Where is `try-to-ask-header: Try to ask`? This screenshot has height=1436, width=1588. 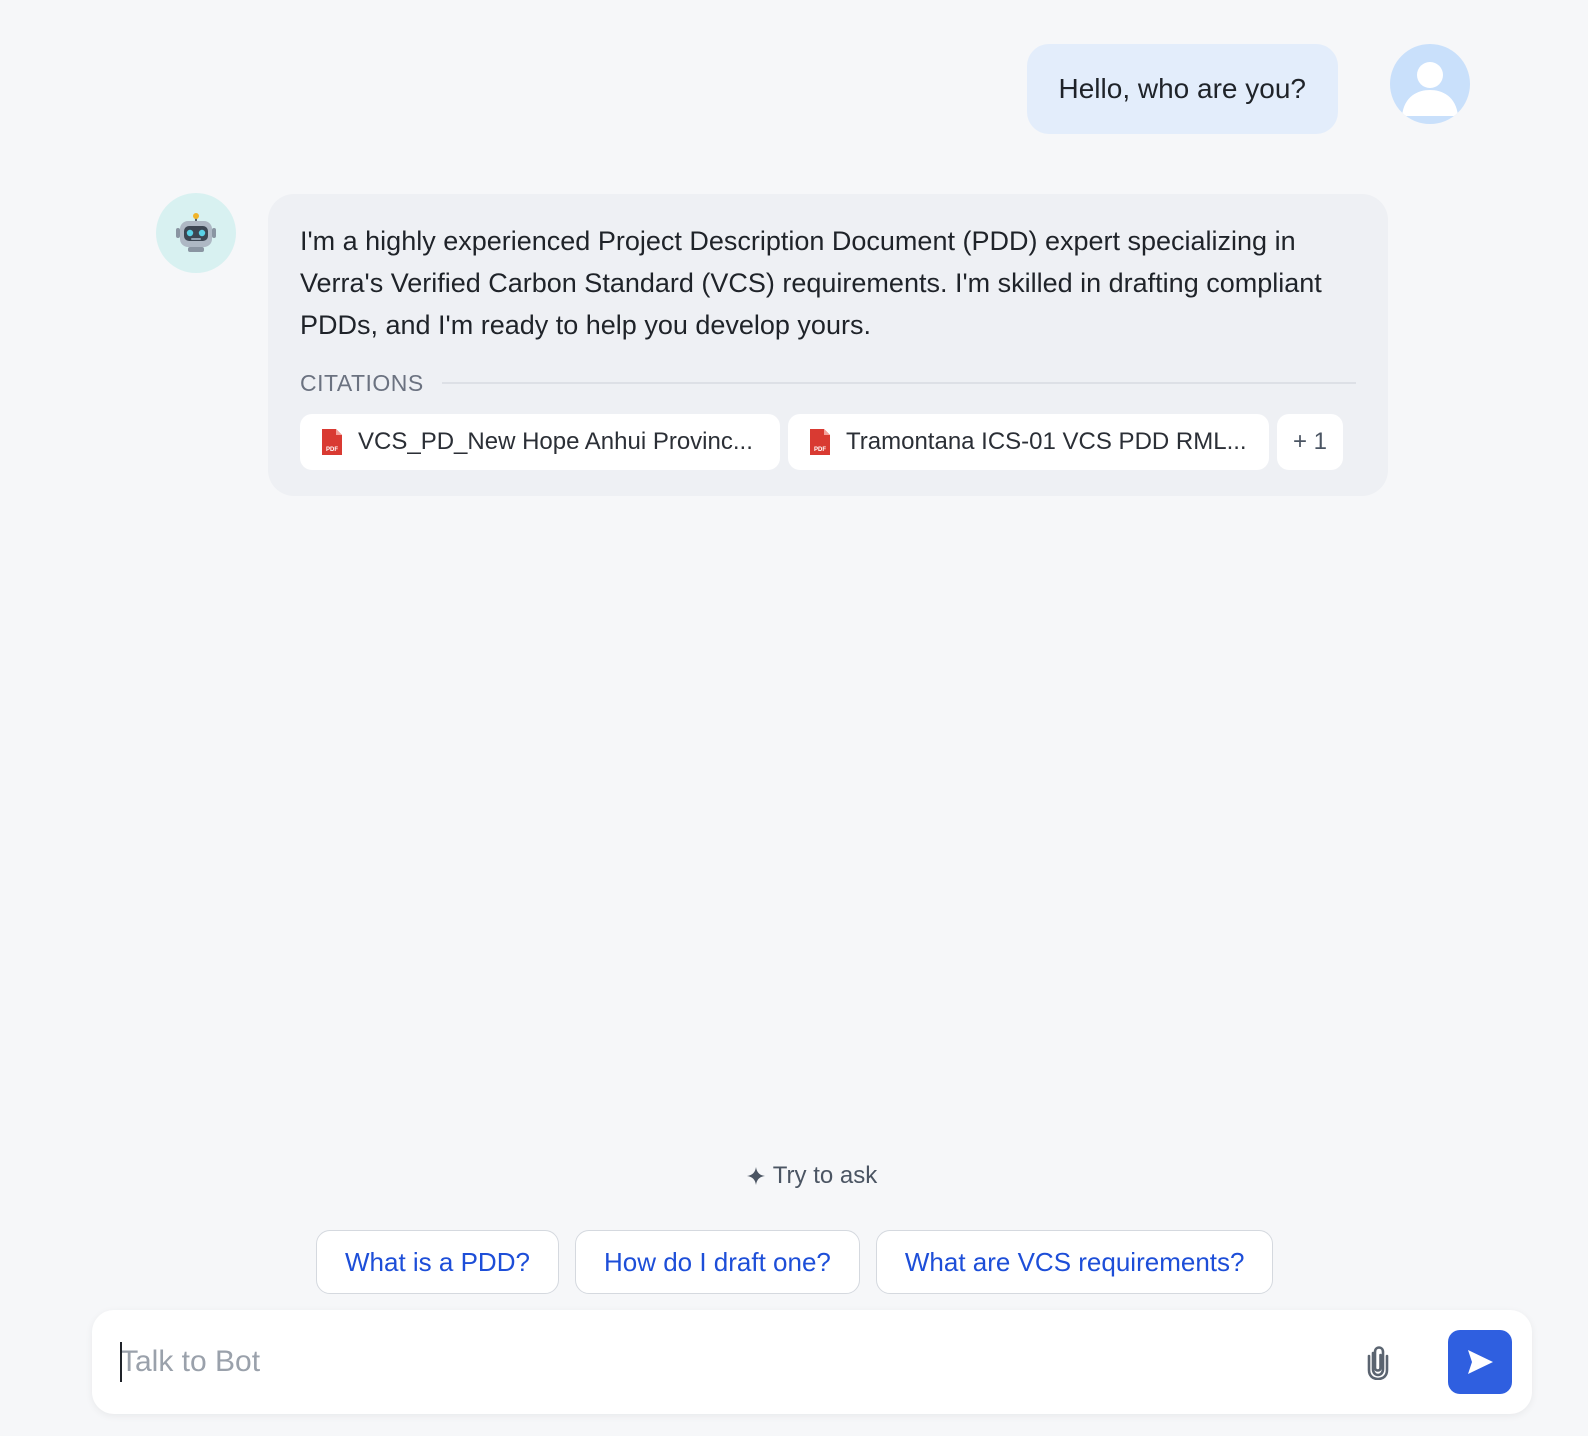
try-to-ask-header: Try to ask is located at coordinates (794, 1176).